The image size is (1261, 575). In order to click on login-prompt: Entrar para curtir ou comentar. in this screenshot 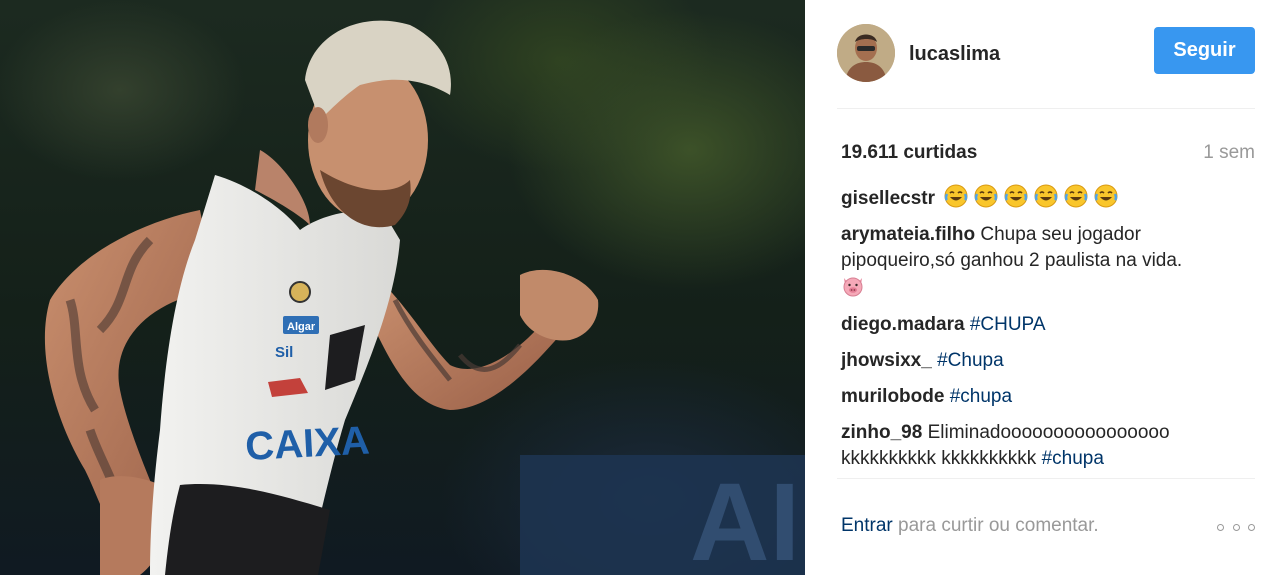, I will do `click(1048, 530)`.